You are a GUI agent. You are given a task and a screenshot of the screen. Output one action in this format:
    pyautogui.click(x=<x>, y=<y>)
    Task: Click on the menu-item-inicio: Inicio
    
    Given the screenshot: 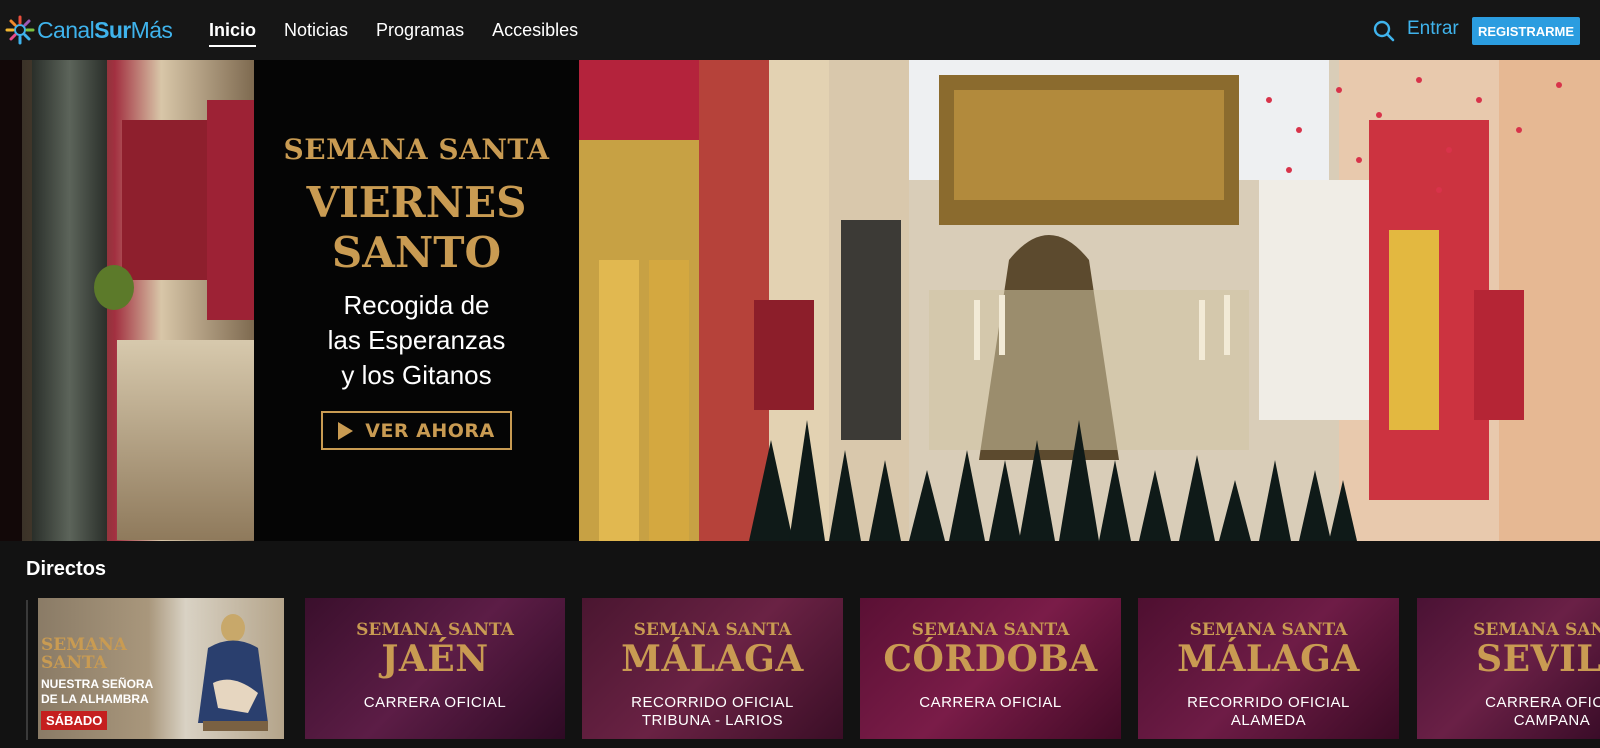 What is the action you would take?
    pyautogui.click(x=233, y=31)
    